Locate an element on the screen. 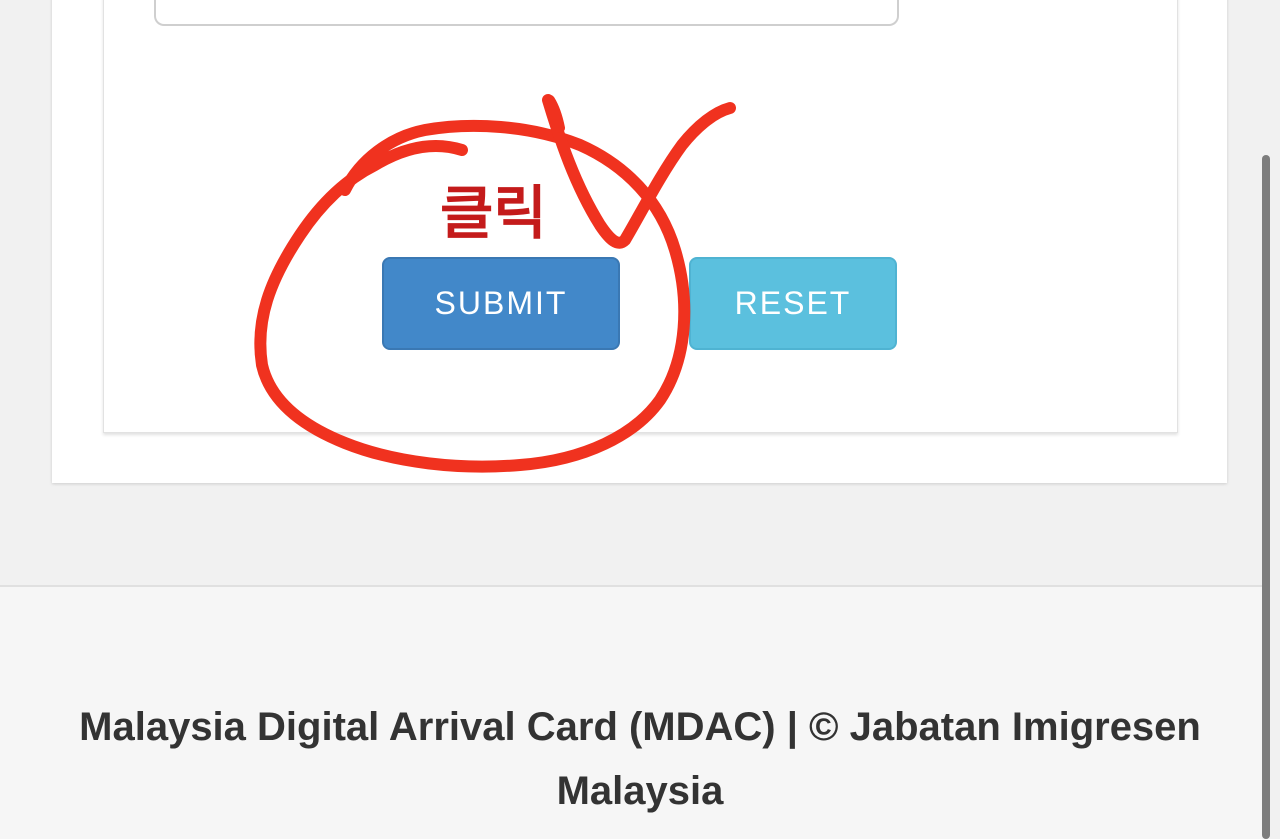 The height and width of the screenshot is (839, 1280). submit-button-label: SUBMIT is located at coordinates (501, 303).